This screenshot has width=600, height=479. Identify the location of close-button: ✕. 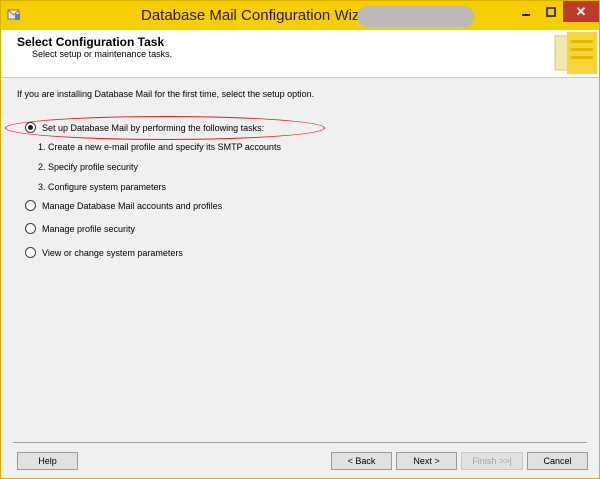
(581, 11).